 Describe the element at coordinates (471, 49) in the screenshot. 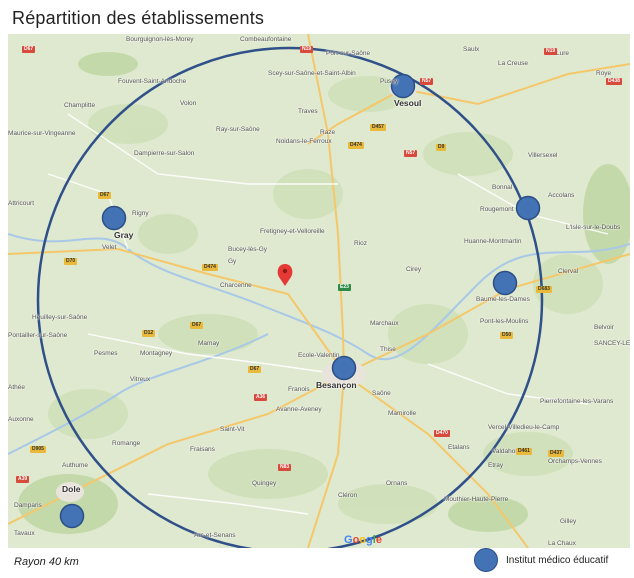

I see `place-label: Saulx` at that location.